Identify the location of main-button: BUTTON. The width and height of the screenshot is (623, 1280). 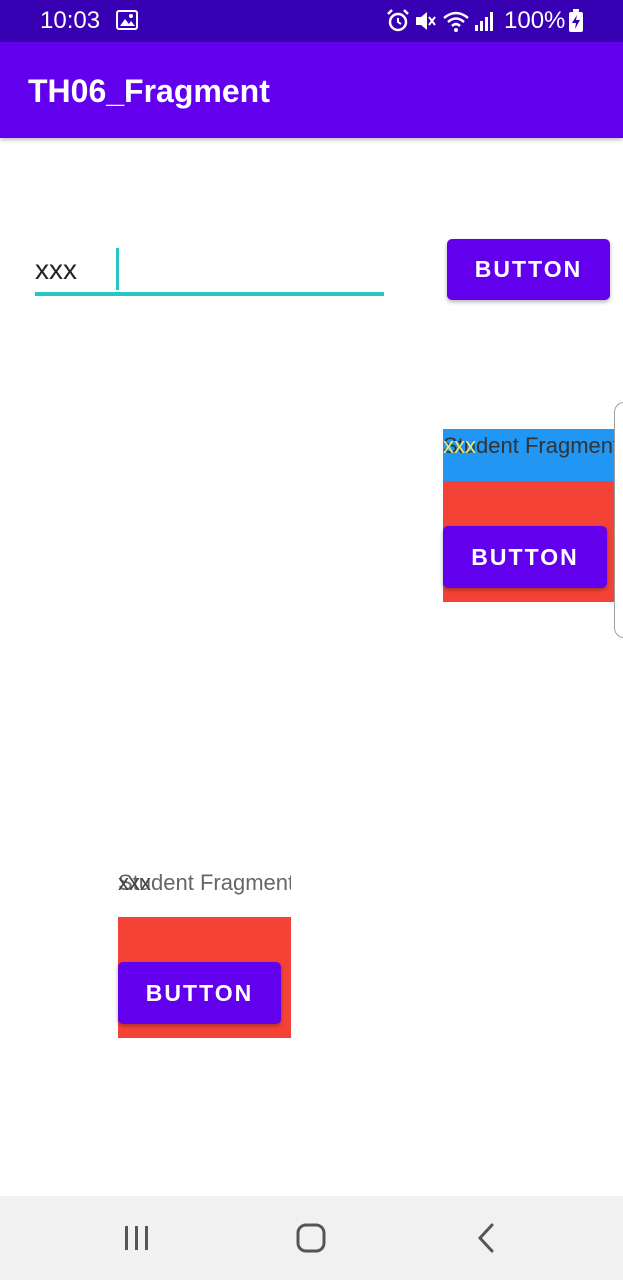
(528, 269).